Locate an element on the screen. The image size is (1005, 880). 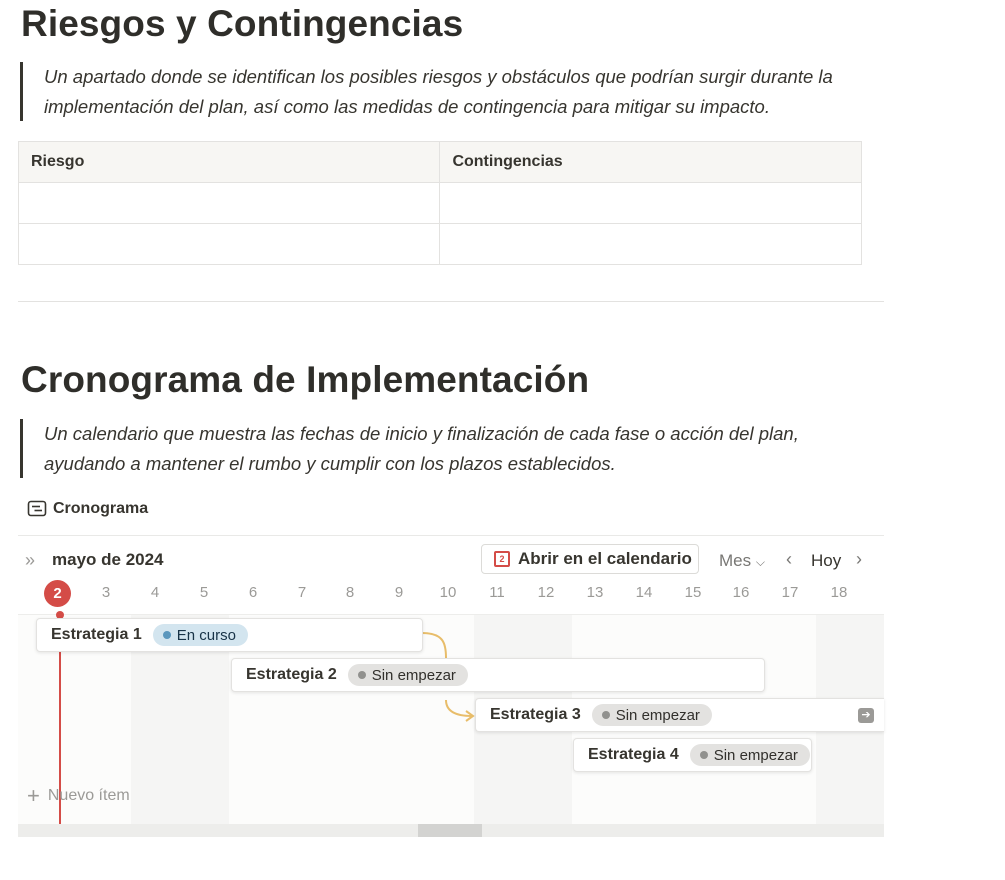
day-label: 11 is located at coordinates (497, 592).